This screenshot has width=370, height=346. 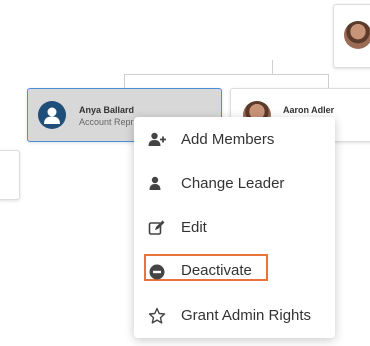 I want to click on connector-line-horizontal, so click(x=226, y=74).